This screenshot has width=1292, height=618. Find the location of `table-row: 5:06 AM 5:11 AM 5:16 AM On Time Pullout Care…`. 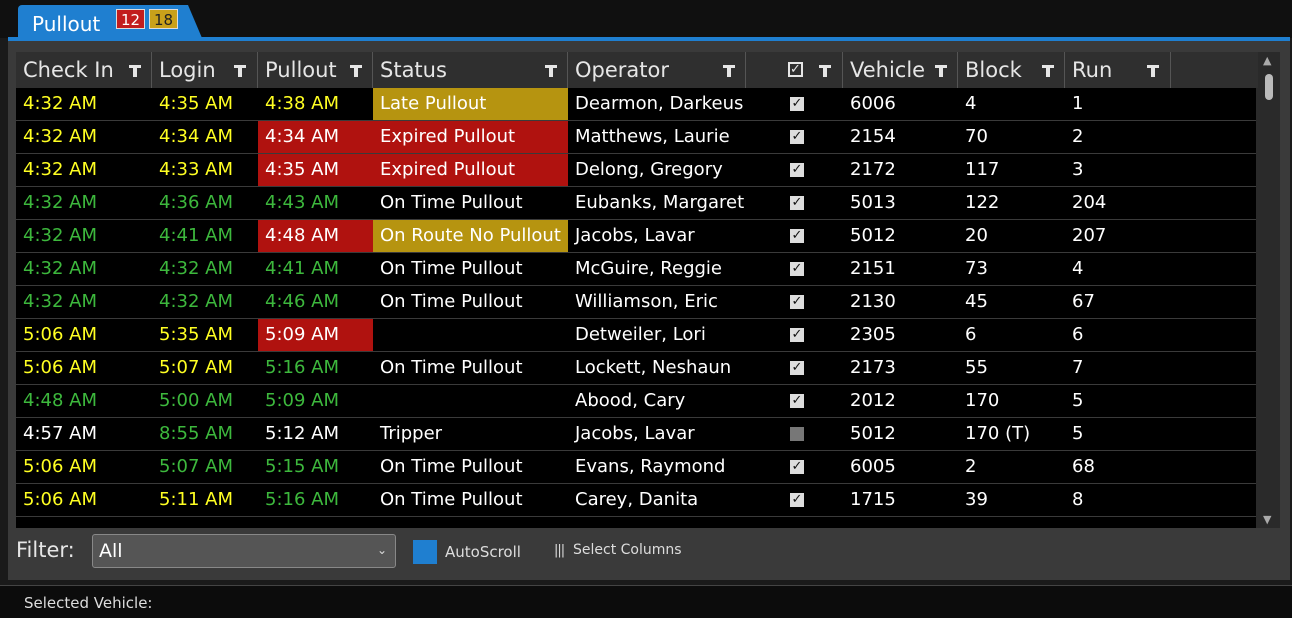

table-row: 5:06 AM 5:11 AM 5:16 AM On Time Pullout Care… is located at coordinates (636, 500).